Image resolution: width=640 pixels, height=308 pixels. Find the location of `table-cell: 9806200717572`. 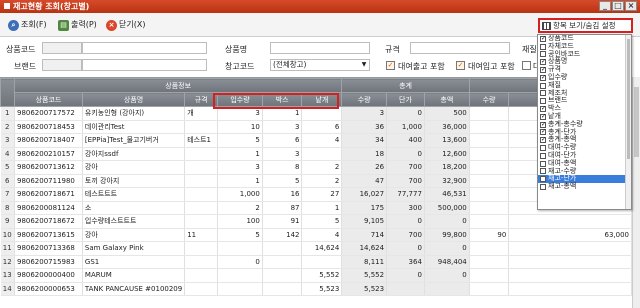

table-cell: 9806200717572 is located at coordinates (48, 113).